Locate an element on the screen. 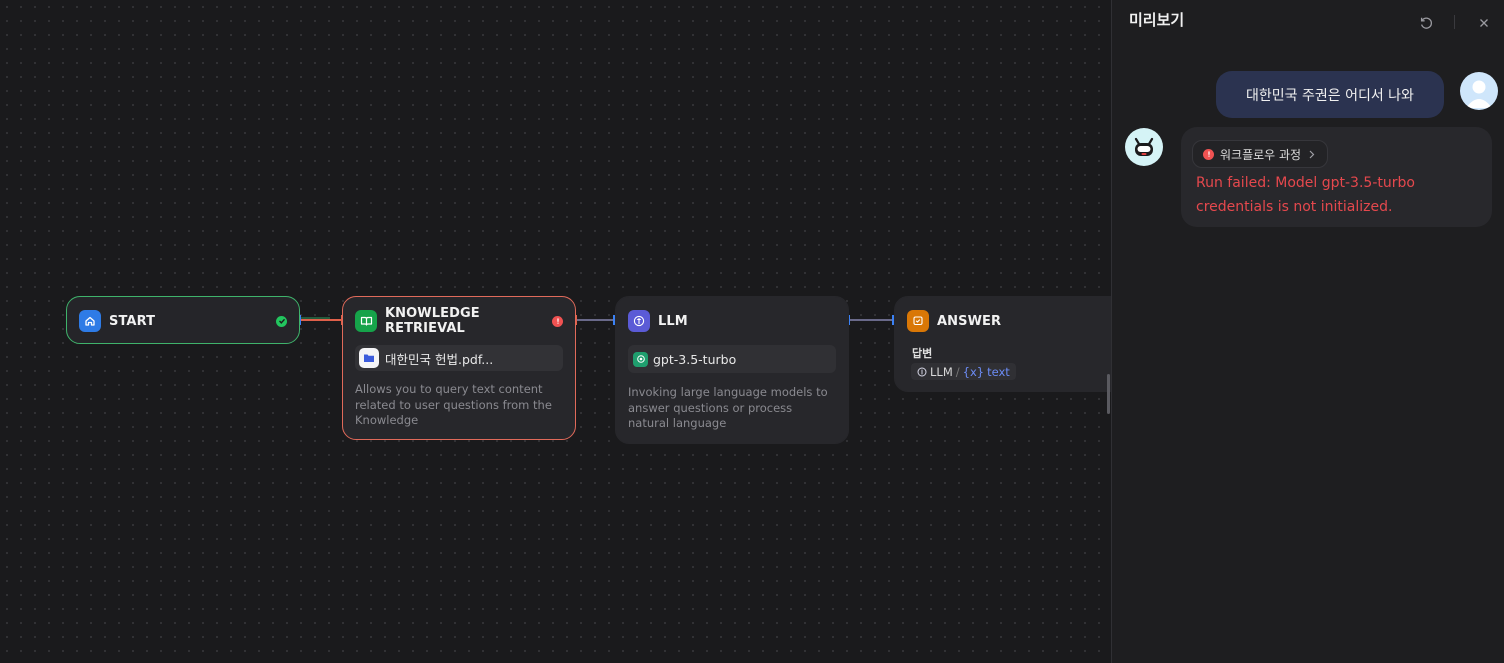 Image resolution: width=1504 pixels, height=663 pixels. preview-title: 미리보기 is located at coordinates (1157, 20).